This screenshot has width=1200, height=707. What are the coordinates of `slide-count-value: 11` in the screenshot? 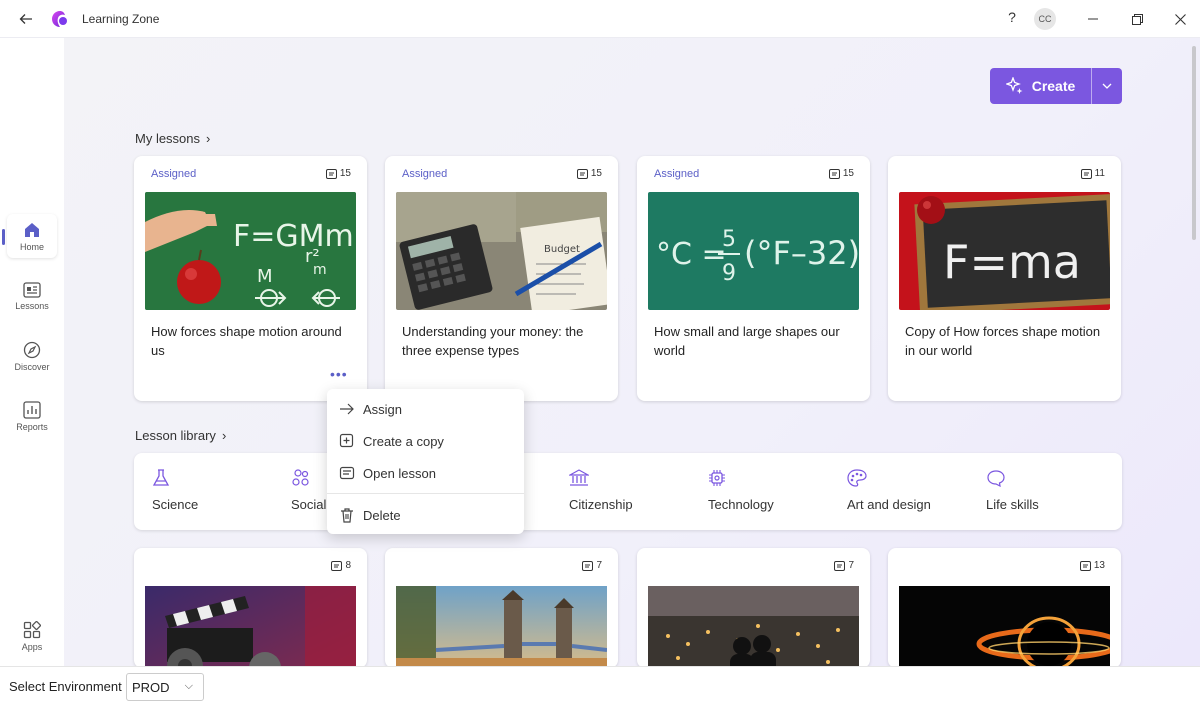 It's located at (1099, 173).